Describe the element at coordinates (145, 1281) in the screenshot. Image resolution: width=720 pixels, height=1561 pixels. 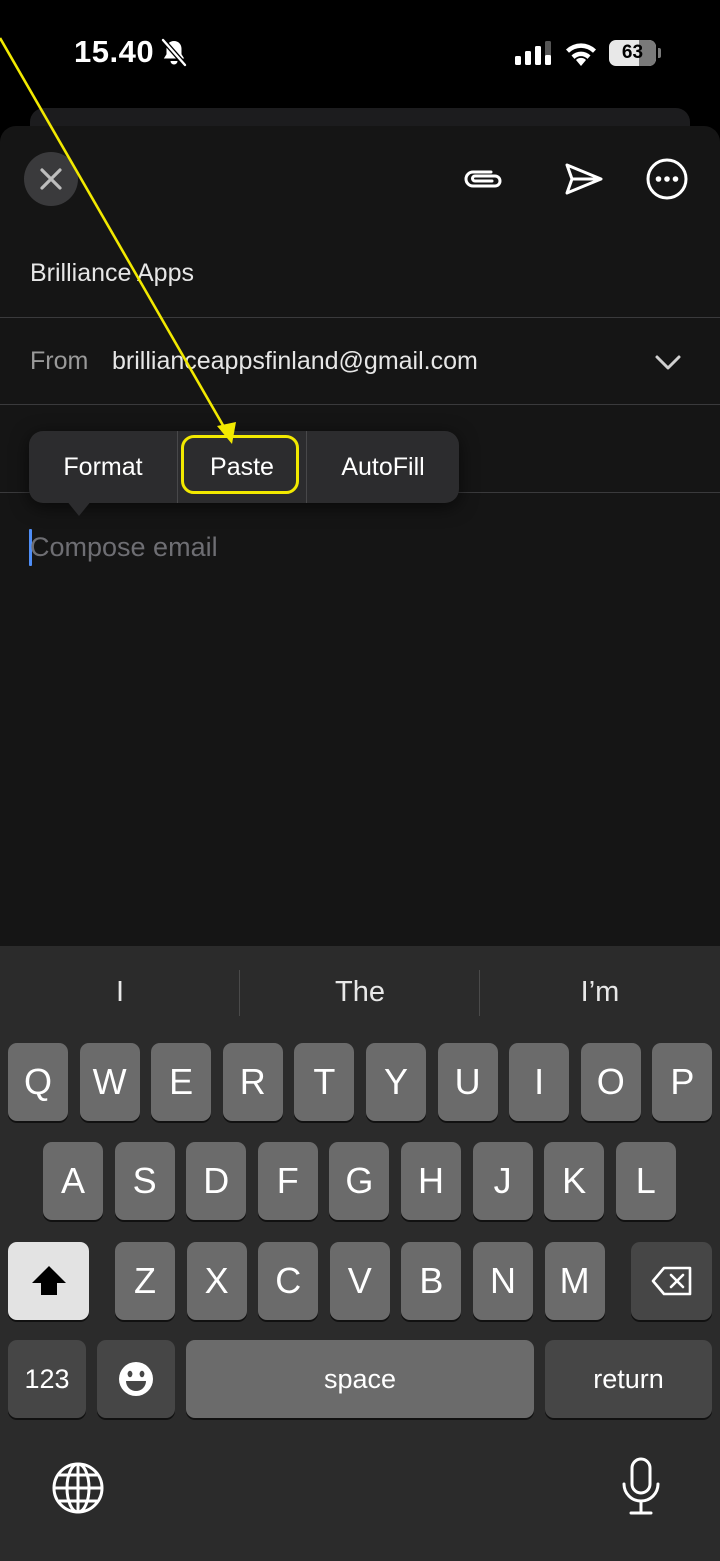
I see `key-z: Z` at that location.